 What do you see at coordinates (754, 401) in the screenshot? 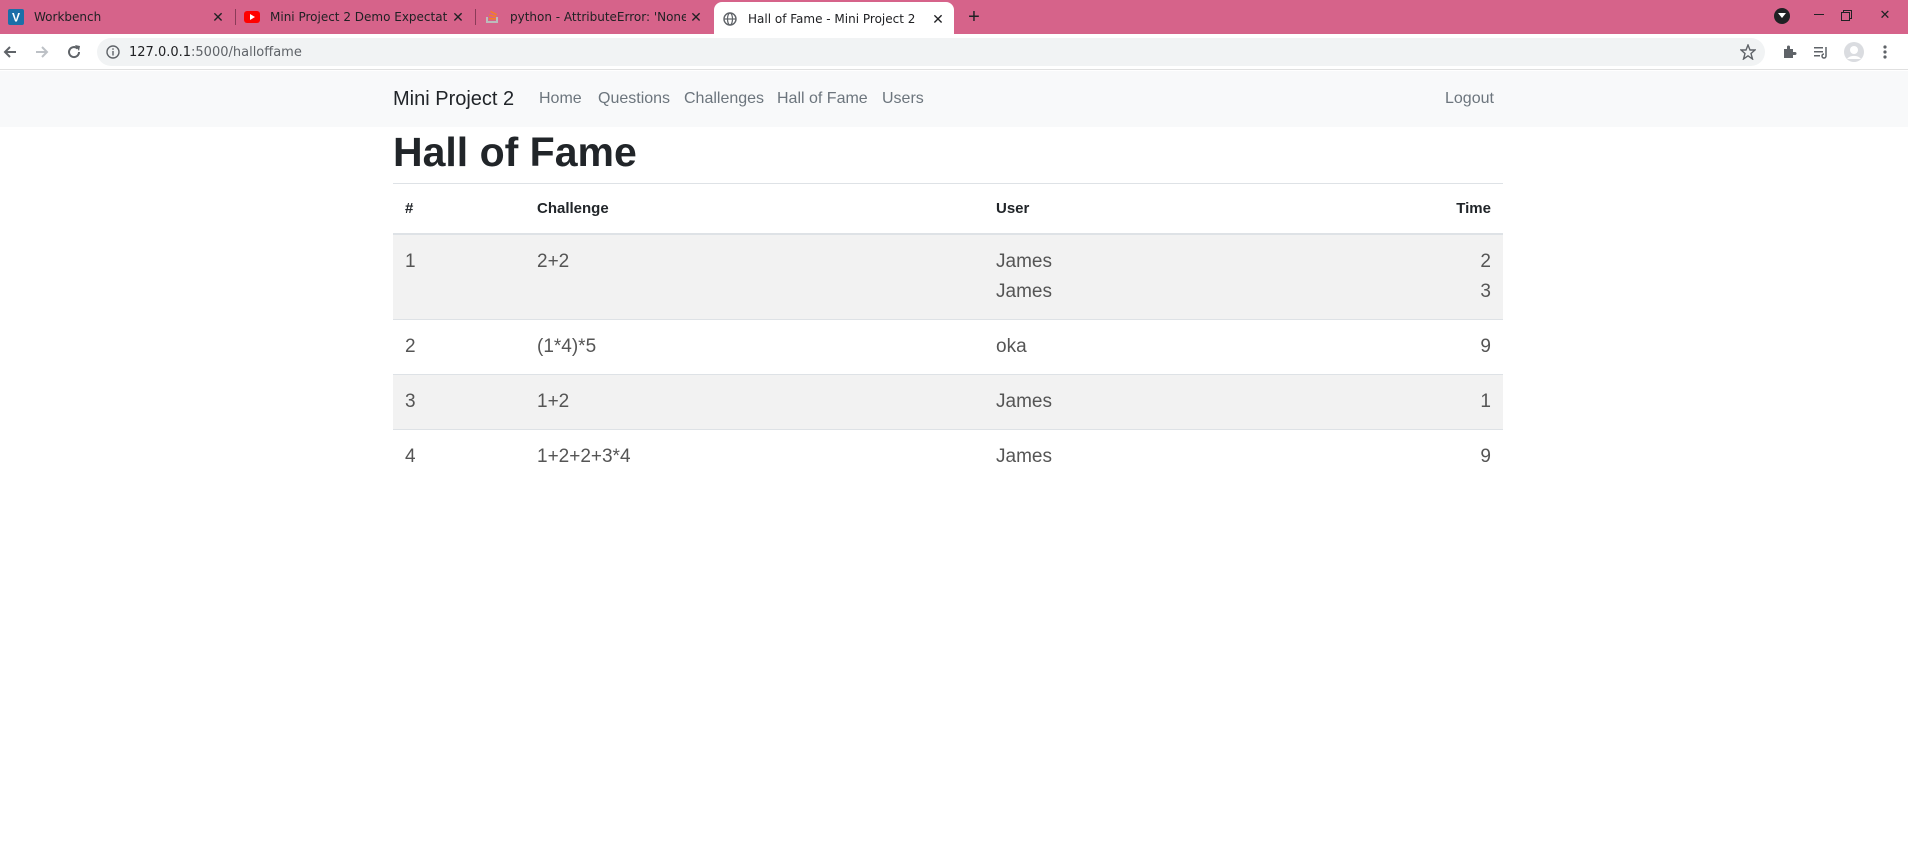
I see `challenge-cell: 1+2` at bounding box center [754, 401].